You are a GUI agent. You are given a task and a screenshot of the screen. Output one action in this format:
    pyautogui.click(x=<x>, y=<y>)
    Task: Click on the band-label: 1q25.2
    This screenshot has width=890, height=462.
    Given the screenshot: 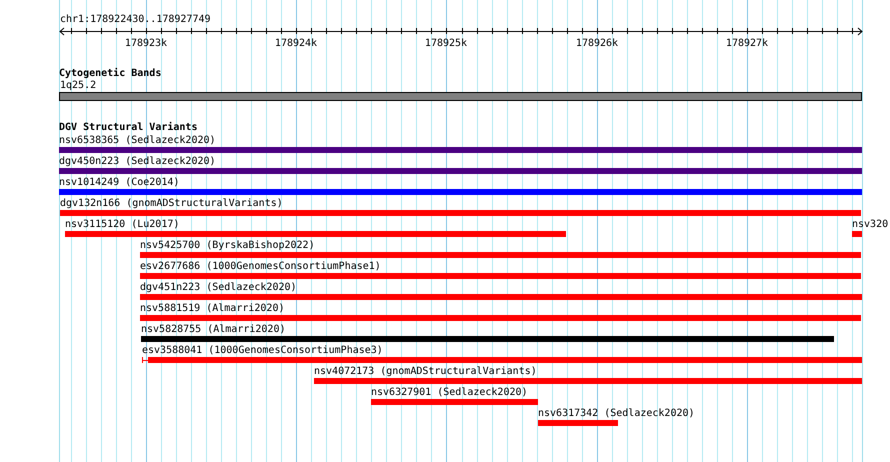 What is the action you would take?
    pyautogui.click(x=78, y=85)
    